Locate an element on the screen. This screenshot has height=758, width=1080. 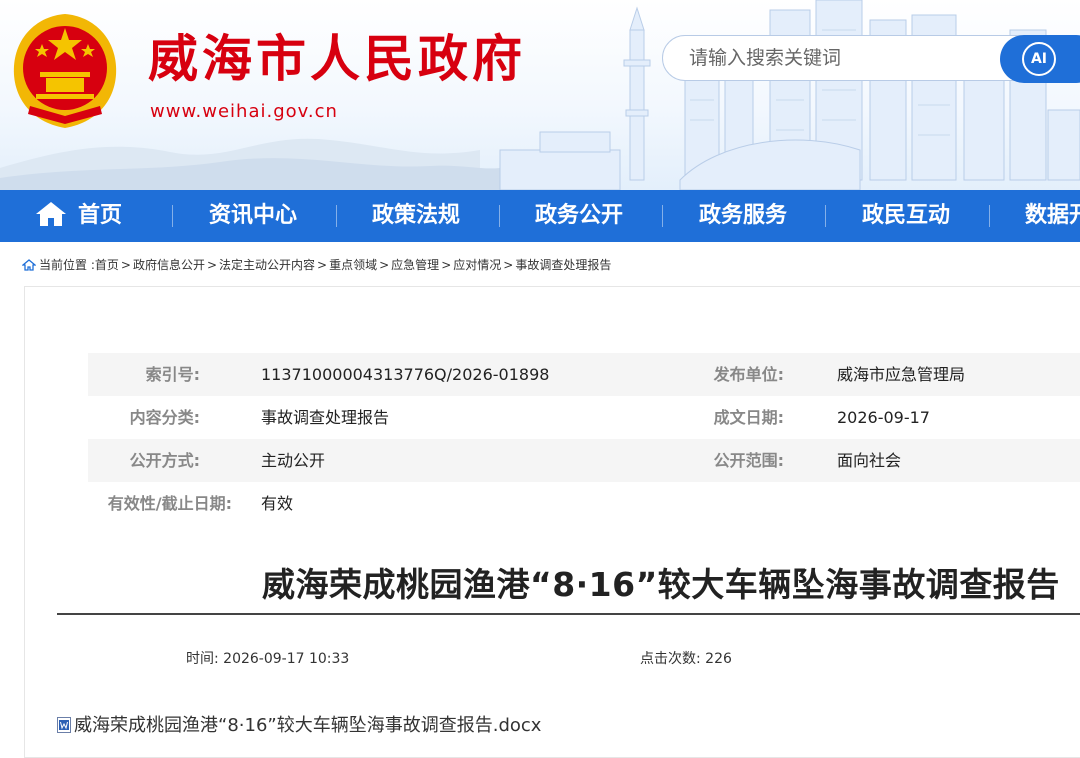
attachment-link: 威海荣成桃园渔港“8·16”较大车辆坠海事故调查报告.docx is located at coordinates (299, 724).